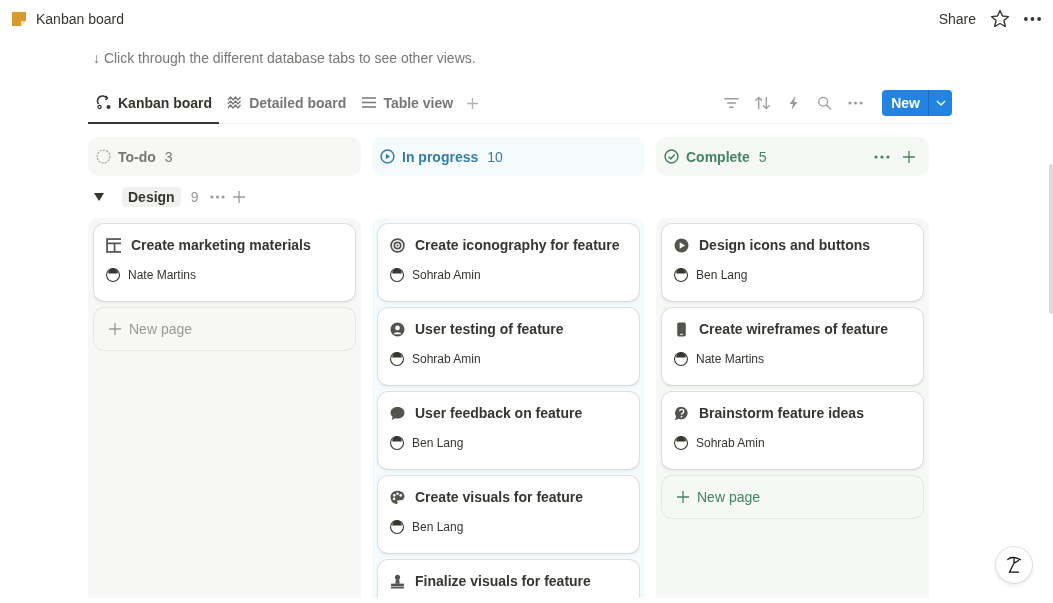  I want to click on task-card: Create wireframes of feature Nate Martins, so click(792, 346).